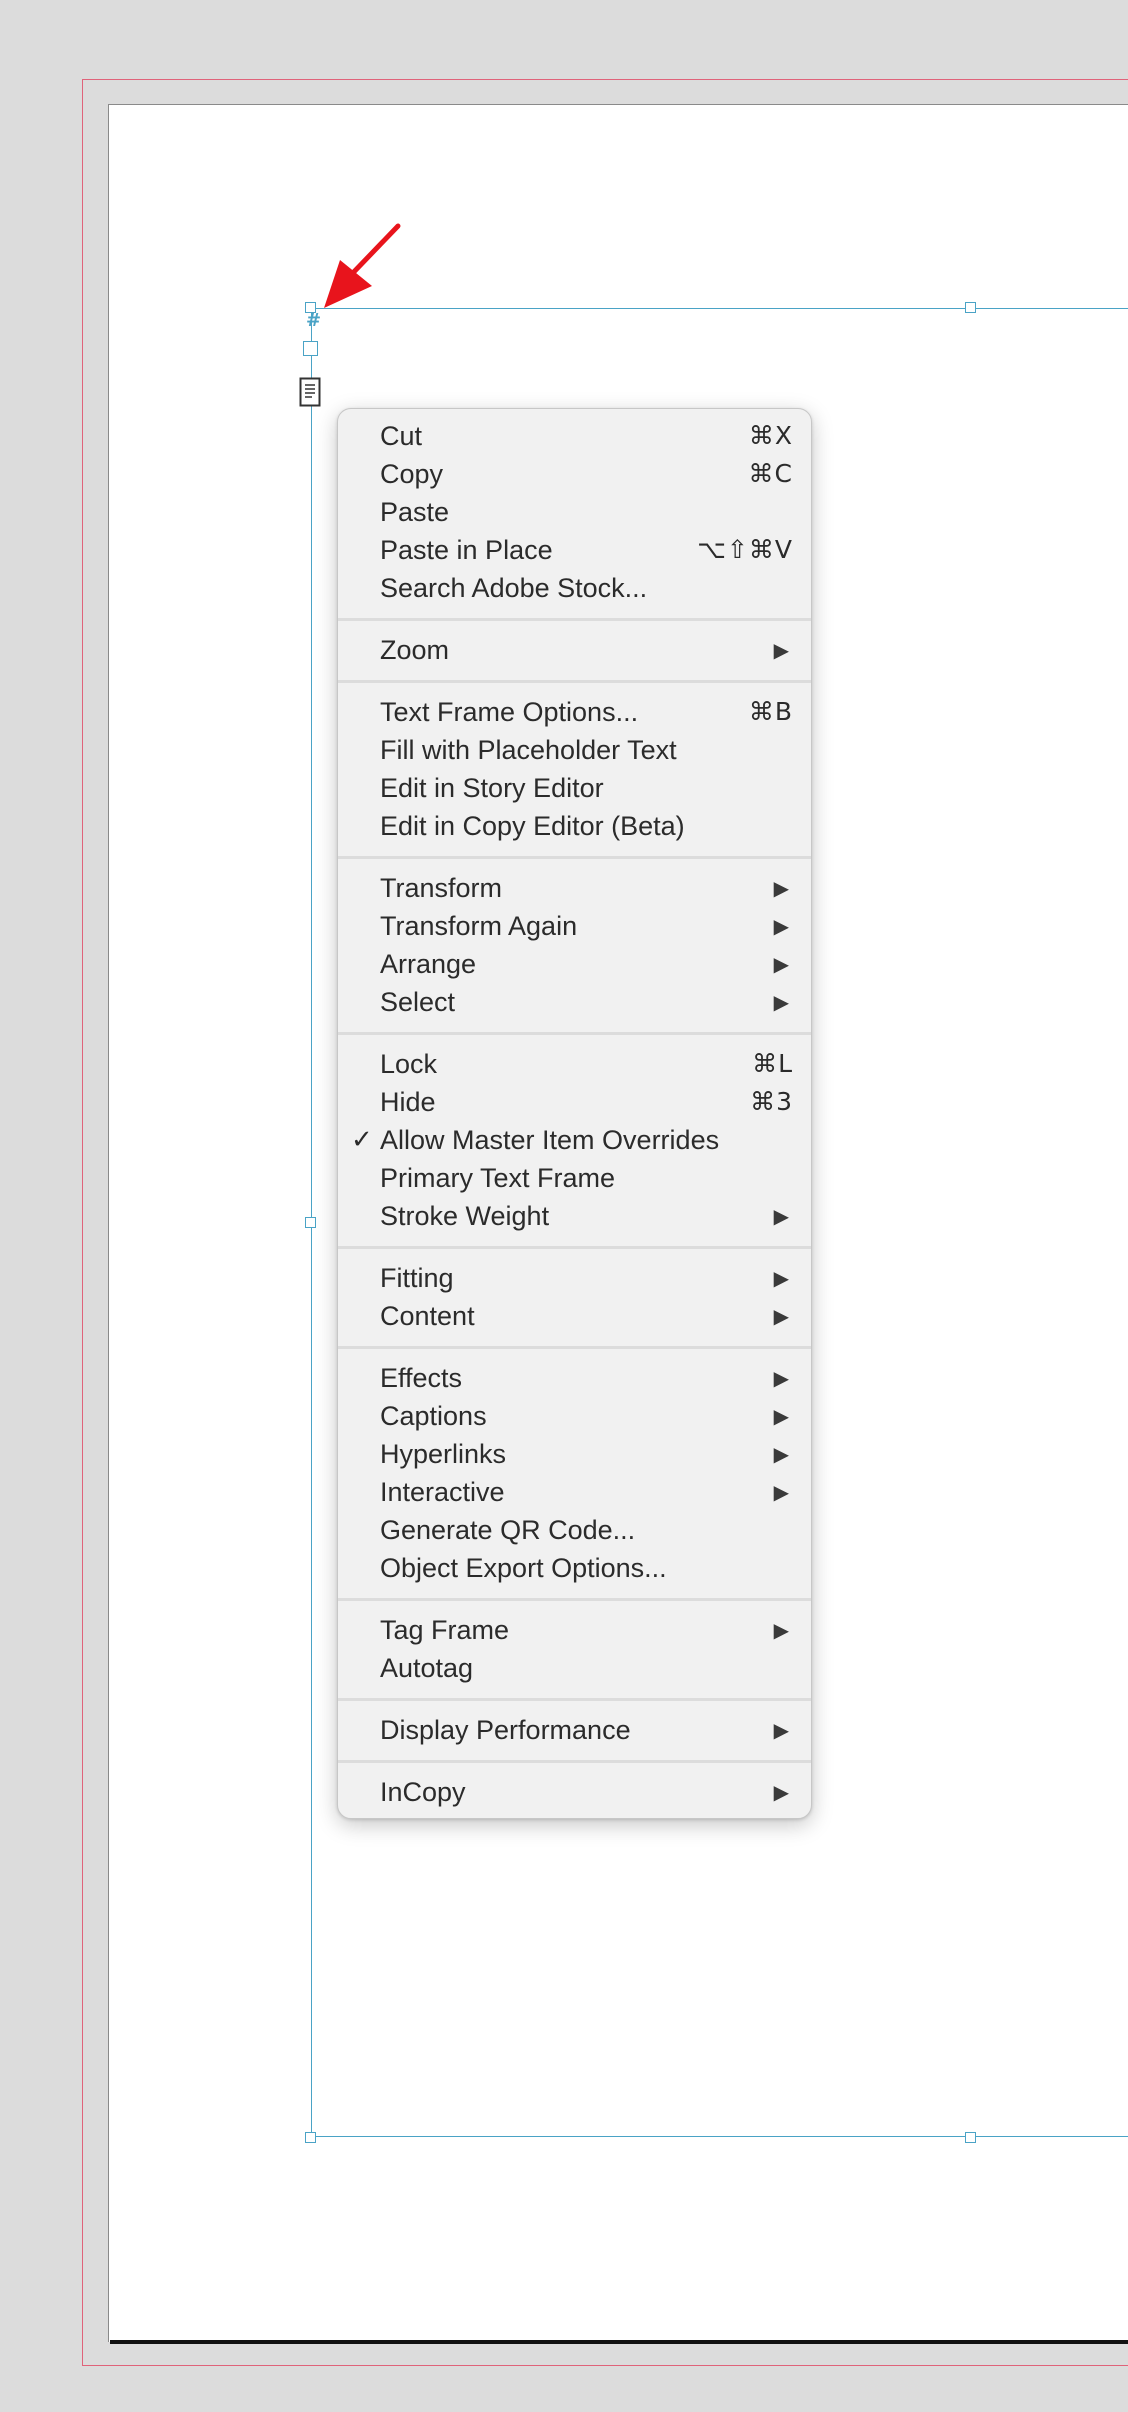 Image resolution: width=1128 pixels, height=2412 pixels. Describe the element at coordinates (409, 1064) in the screenshot. I see `menu-item-label: Lock` at that location.